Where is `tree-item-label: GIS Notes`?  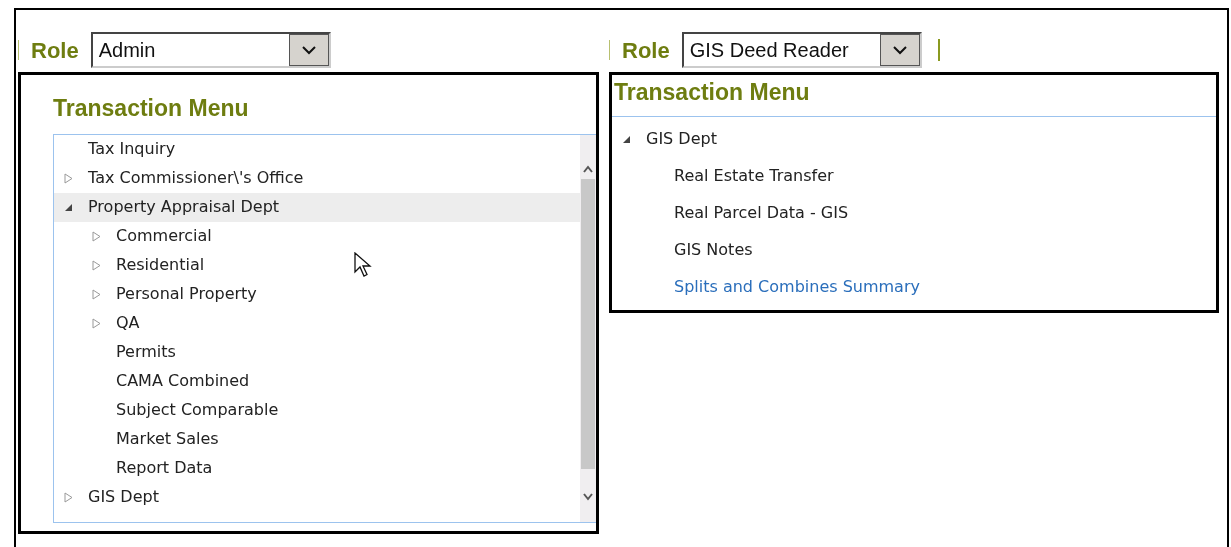 tree-item-label: GIS Notes is located at coordinates (713, 250).